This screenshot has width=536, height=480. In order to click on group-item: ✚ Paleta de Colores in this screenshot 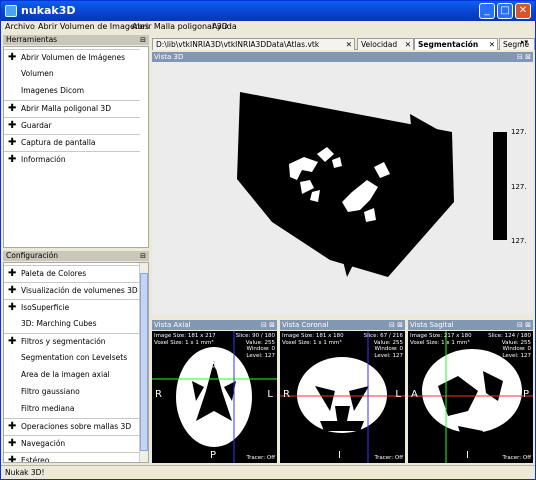, I will do `click(72, 273)`.